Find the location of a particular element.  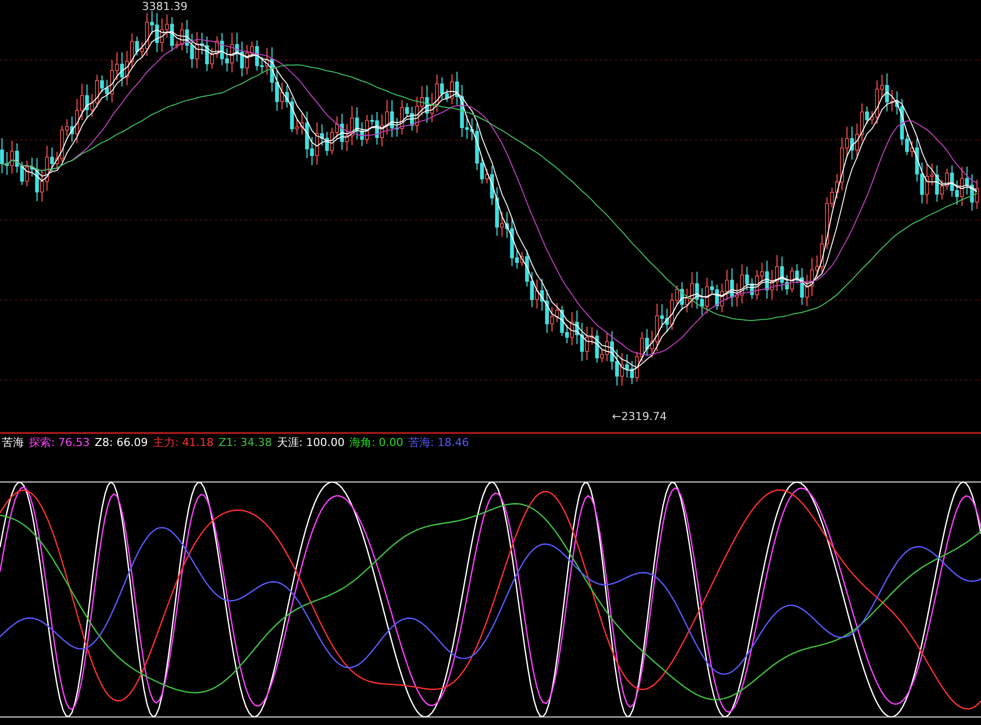

indicator-reading: Z8: 66.09 is located at coordinates (121, 442).